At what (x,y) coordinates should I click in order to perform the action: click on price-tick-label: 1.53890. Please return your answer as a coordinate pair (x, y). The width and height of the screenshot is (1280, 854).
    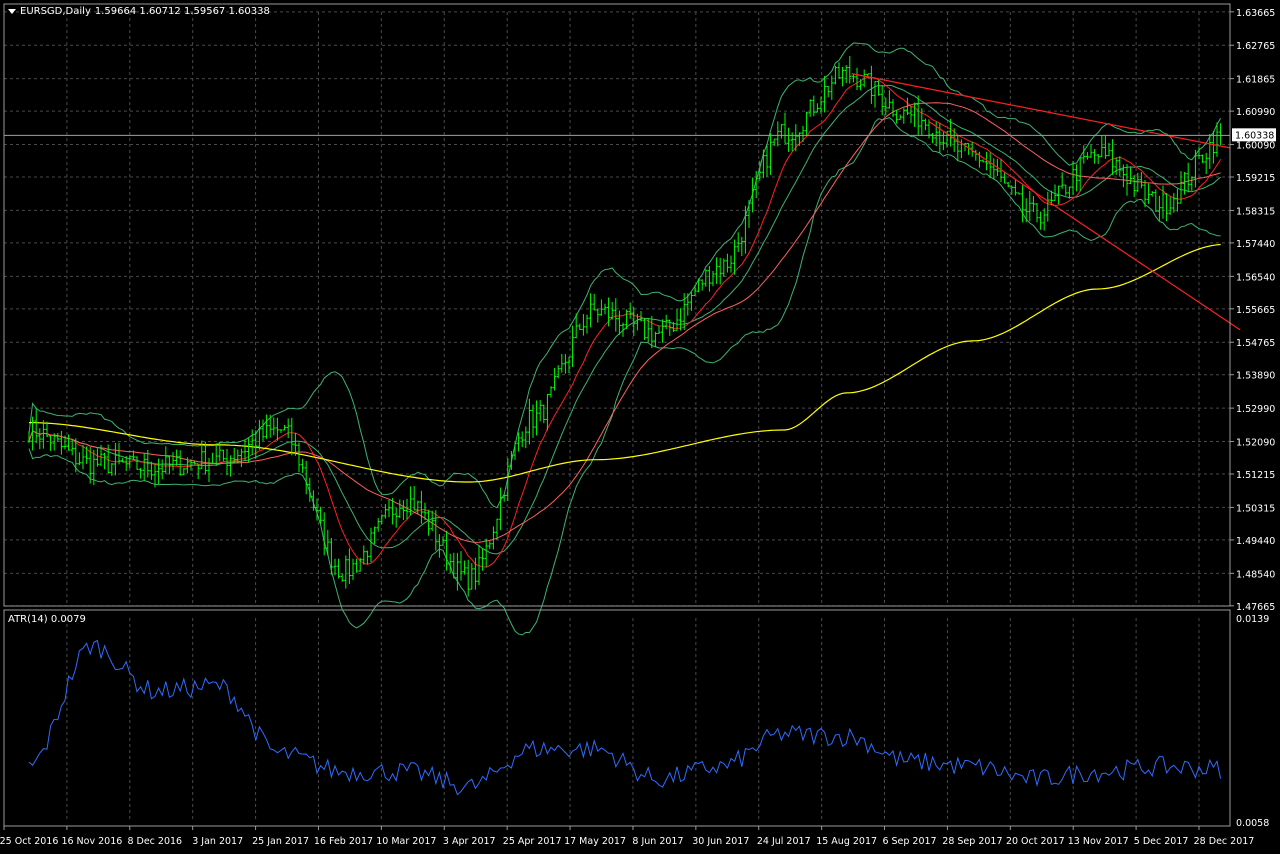
    Looking at the image, I should click on (1255, 376).